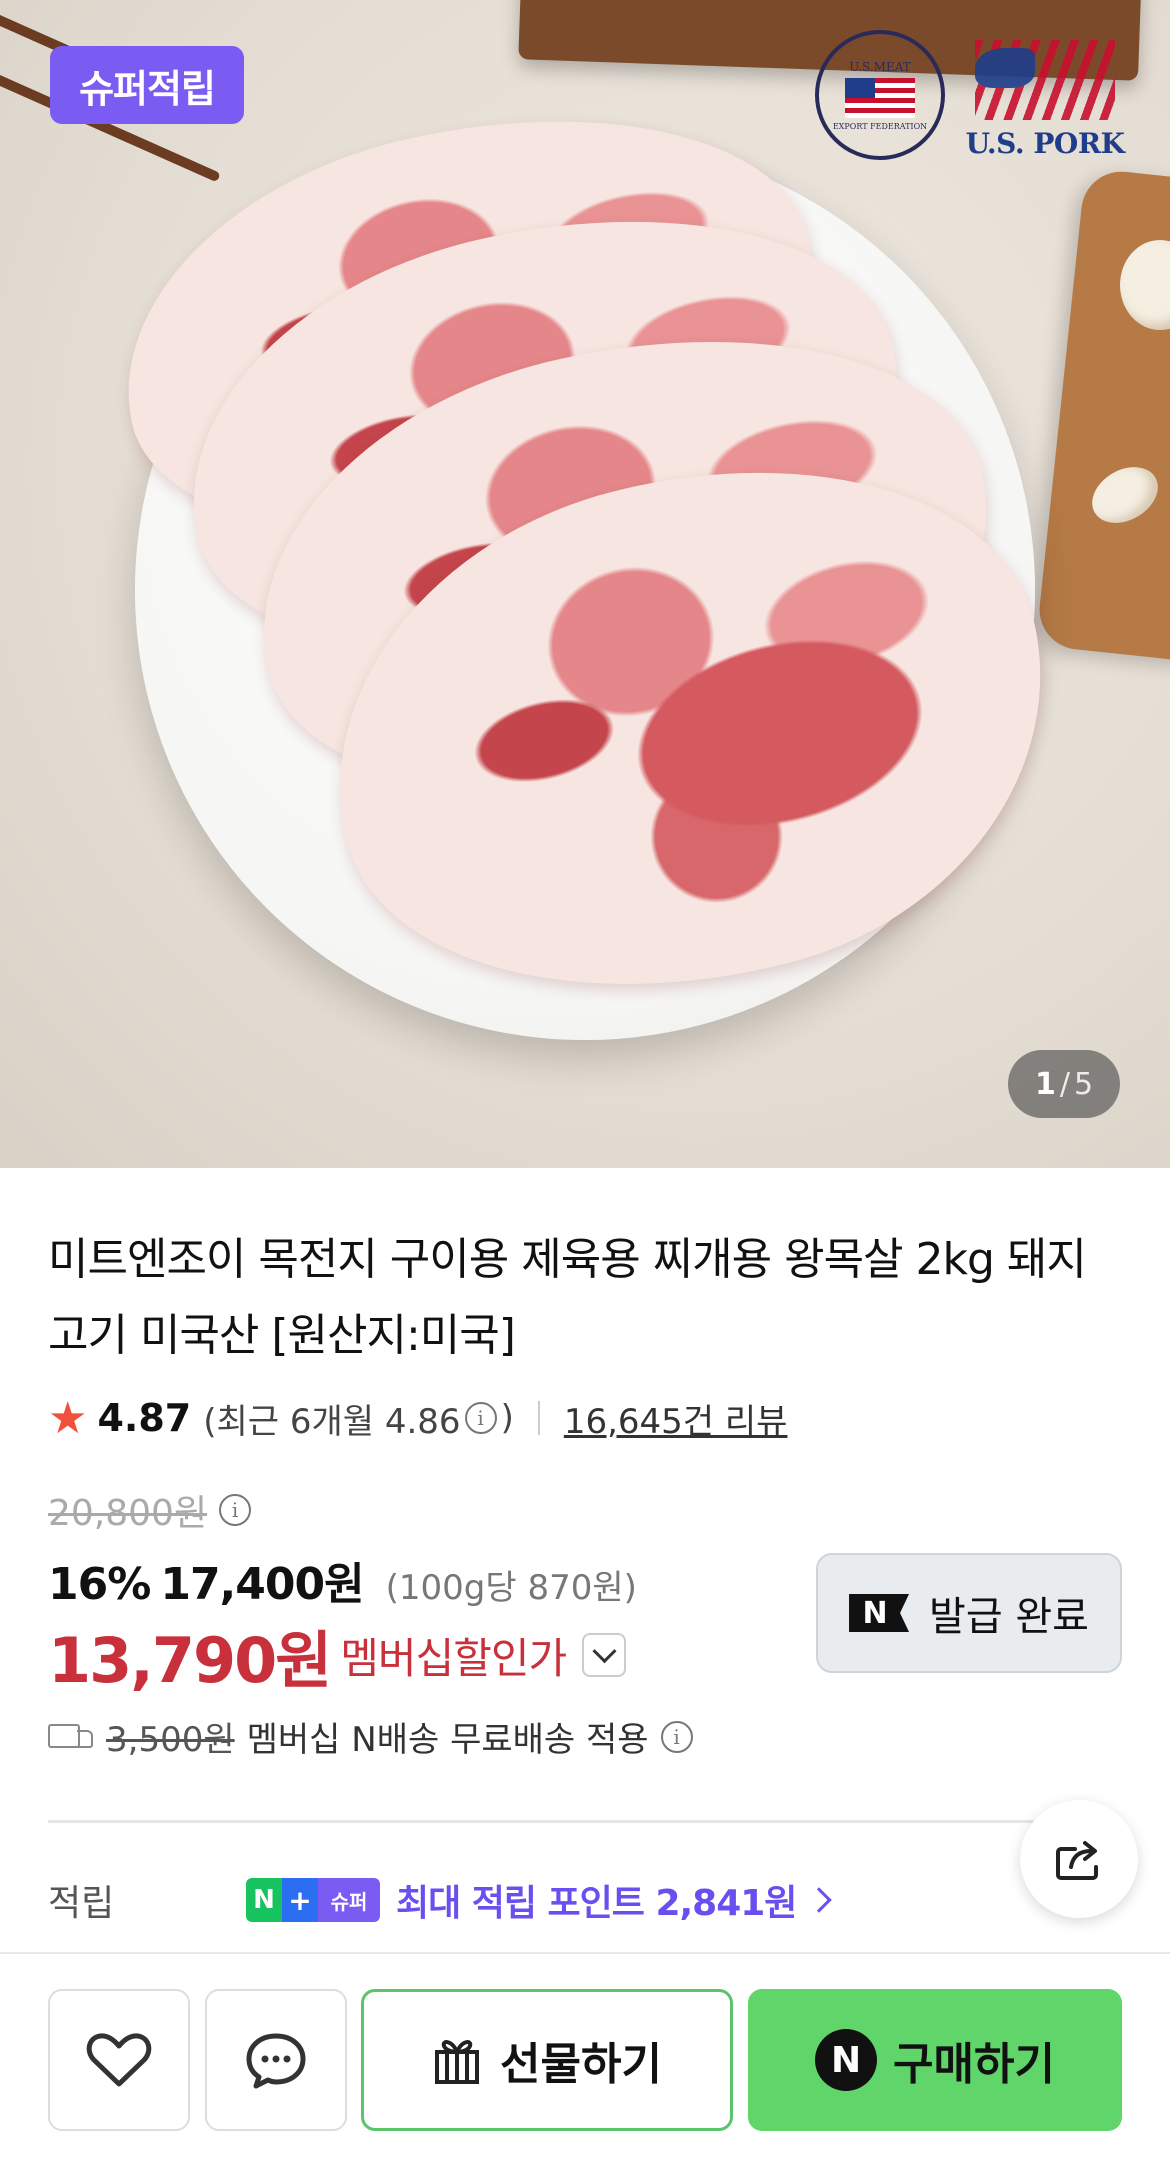  Describe the element at coordinates (880, 126) in the screenshot. I see `seal-subtext: EXPORT FEDERATION` at that location.